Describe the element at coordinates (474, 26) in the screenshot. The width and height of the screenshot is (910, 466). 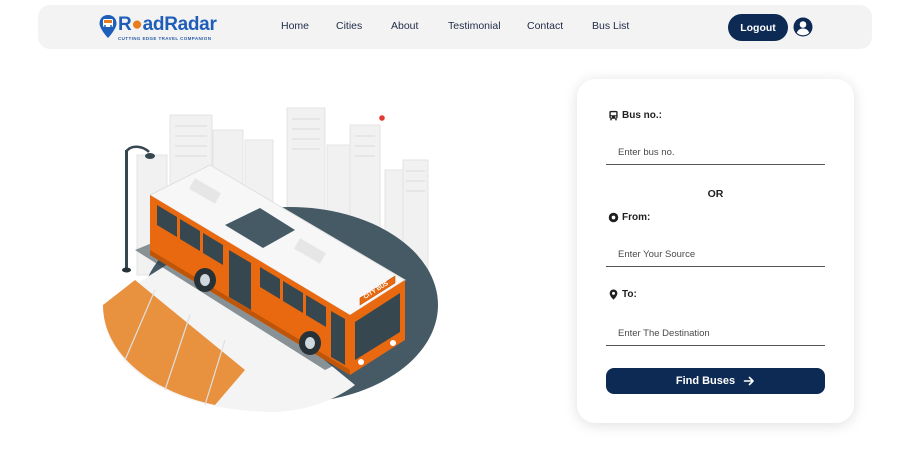
I see `nav-testimonial: Testimonial` at that location.